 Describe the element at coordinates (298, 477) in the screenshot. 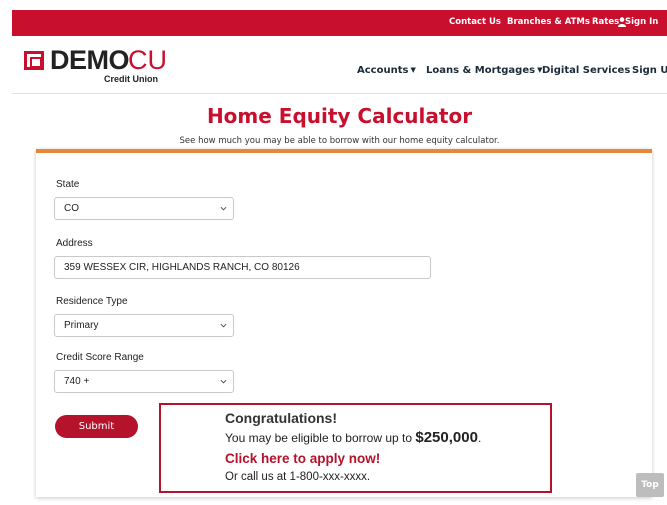

I see `call-us-text: Or call us at 1-800-xxx-xxxx.` at that location.